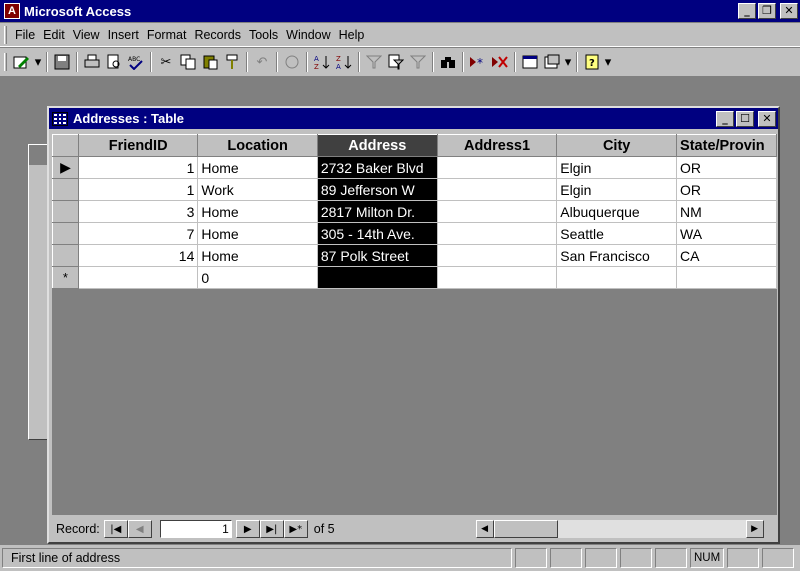 This screenshot has height=571, width=800. What do you see at coordinates (136, 62) in the screenshot?
I see `spelling-icon: ABC` at bounding box center [136, 62].